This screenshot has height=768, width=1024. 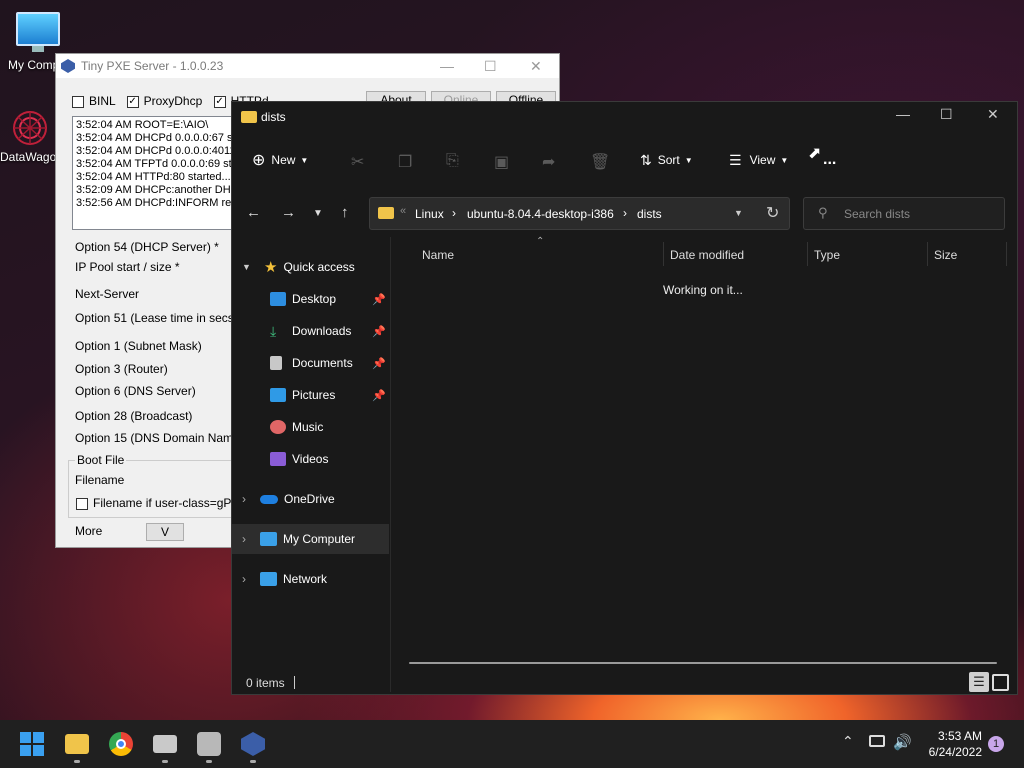 I want to click on search-input: Search dists, so click(x=877, y=214).